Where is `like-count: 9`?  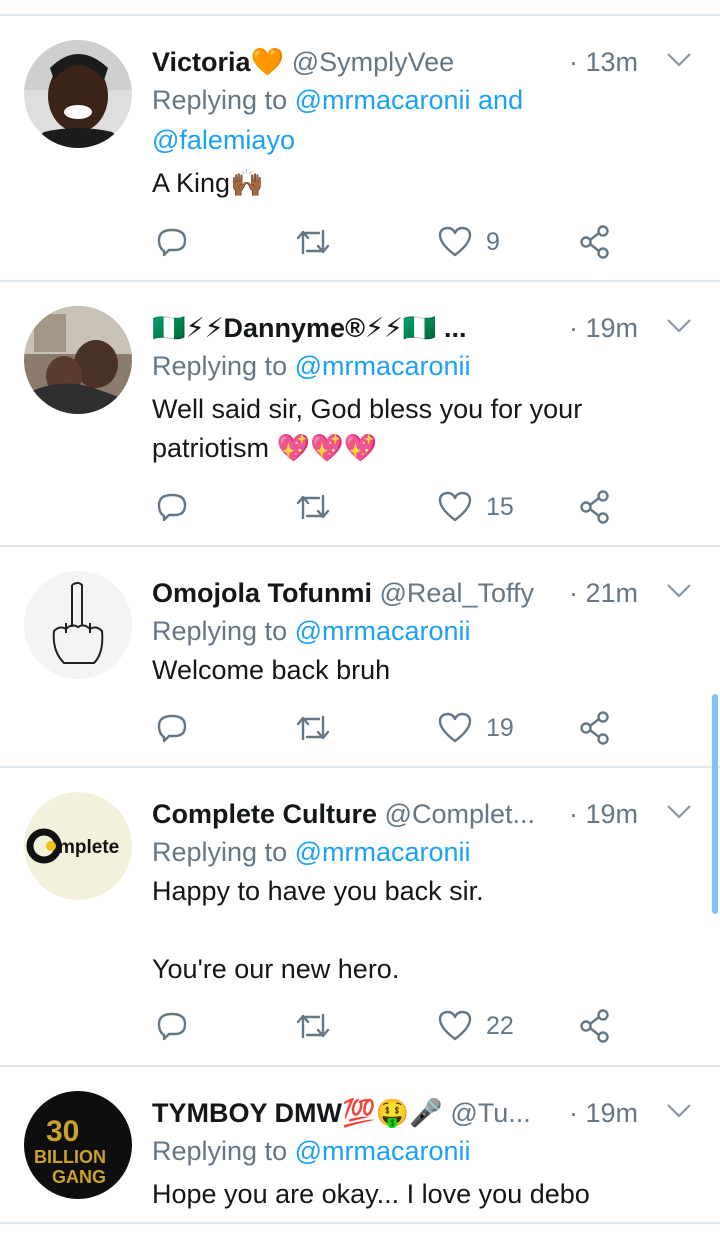 like-count: 9 is located at coordinates (493, 241).